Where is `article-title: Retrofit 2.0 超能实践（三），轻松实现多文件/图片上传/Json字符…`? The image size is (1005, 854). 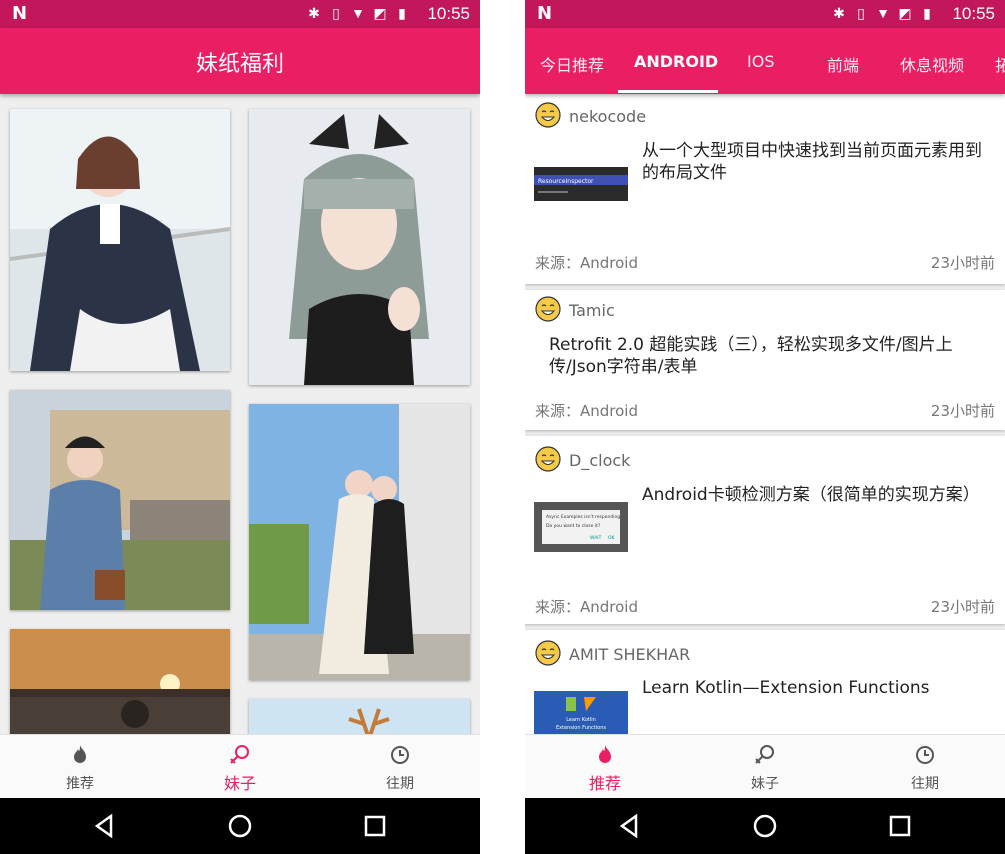 article-title: Retrofit 2.0 超能实践（三），轻松实现多文件/图片上传/Json字符… is located at coordinates (751, 356).